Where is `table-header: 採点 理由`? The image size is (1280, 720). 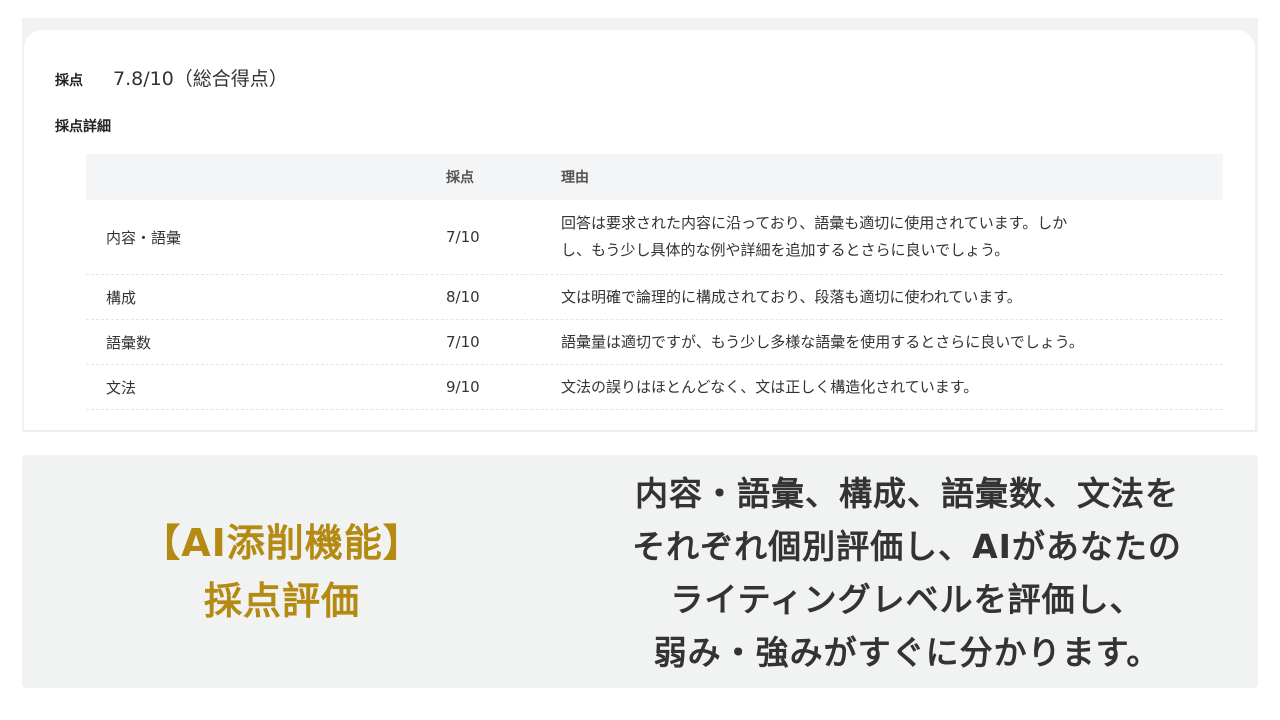 table-header: 採点 理由 is located at coordinates (654, 177).